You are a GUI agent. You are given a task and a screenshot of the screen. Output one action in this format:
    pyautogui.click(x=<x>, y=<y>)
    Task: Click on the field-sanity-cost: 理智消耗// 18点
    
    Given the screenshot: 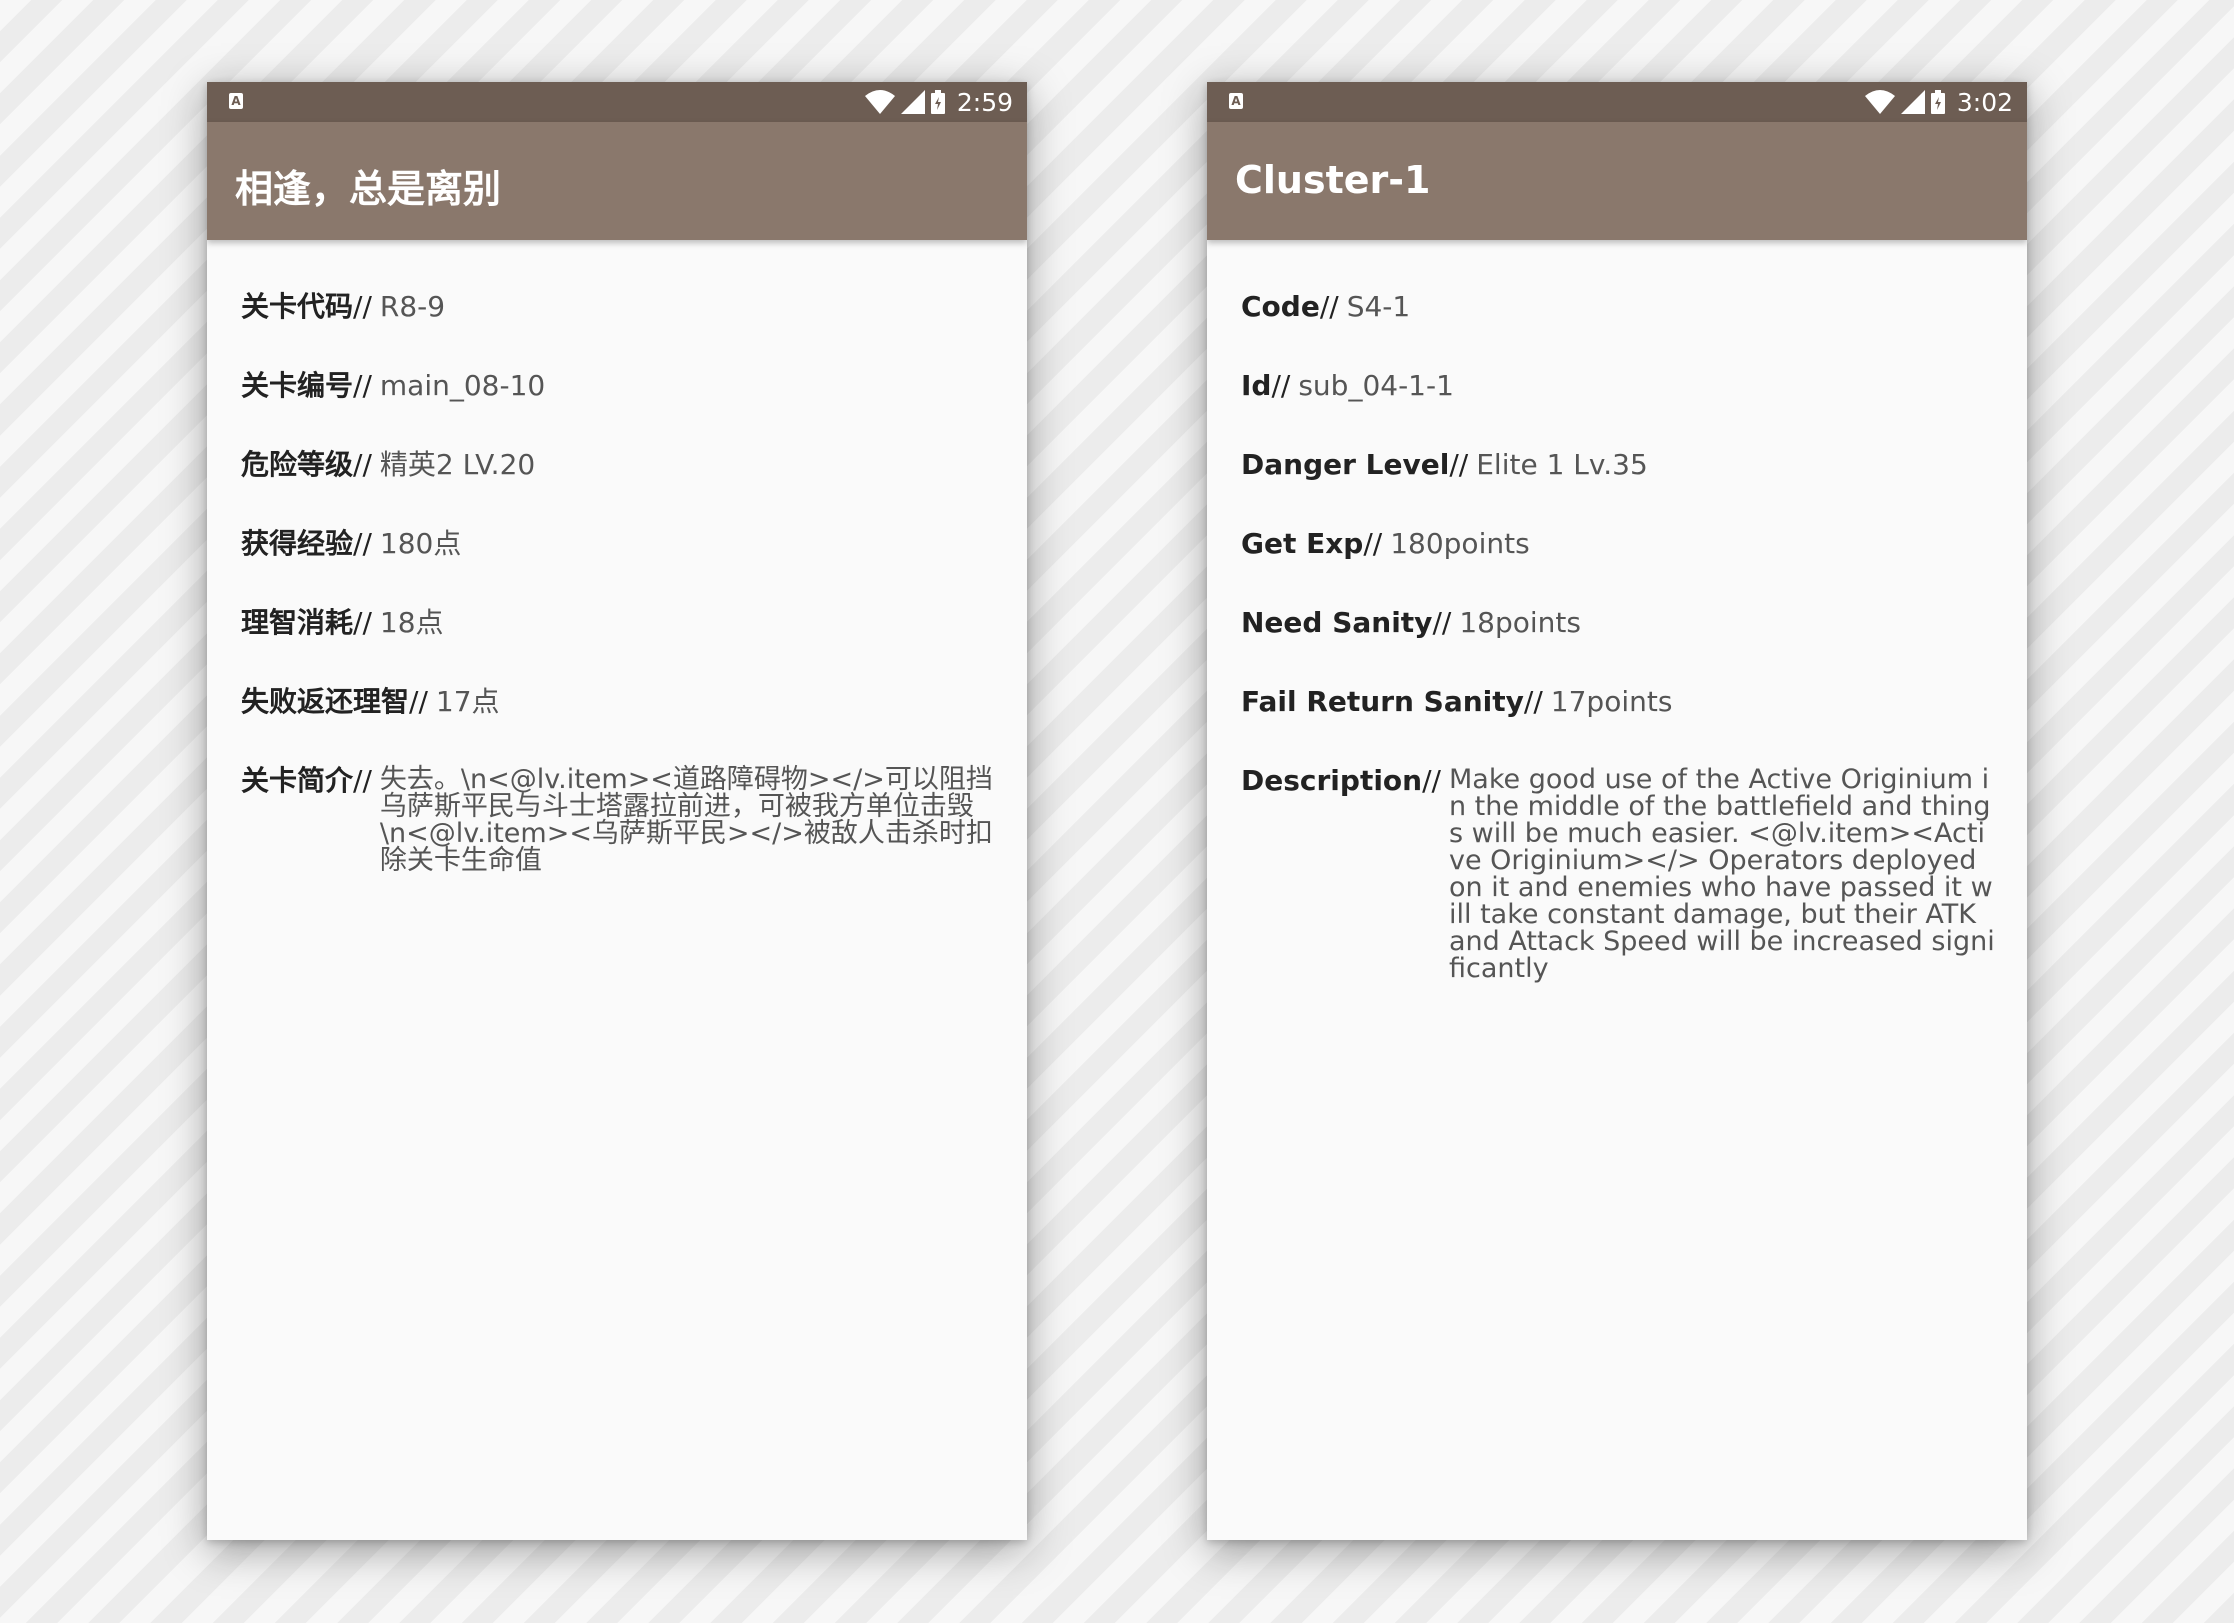 What is the action you would take?
    pyautogui.click(x=619, y=623)
    